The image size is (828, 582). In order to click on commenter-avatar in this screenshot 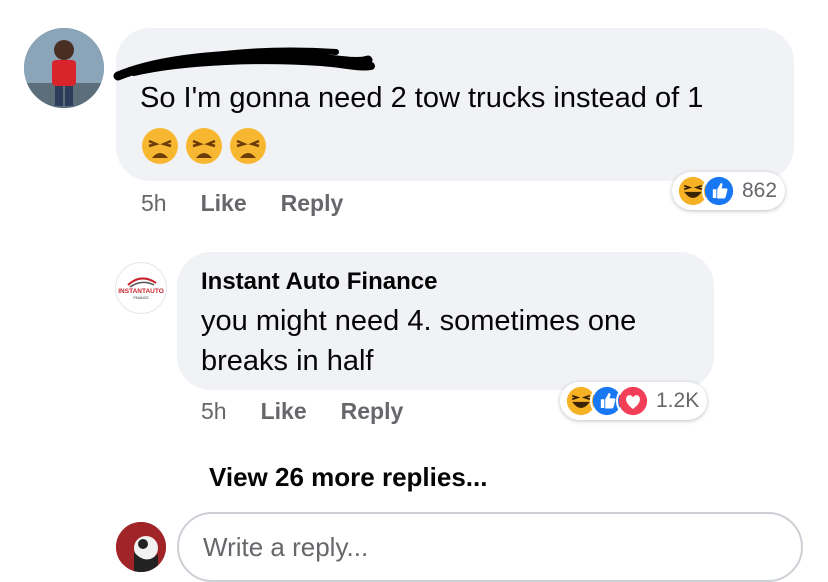, I will do `click(64, 68)`.